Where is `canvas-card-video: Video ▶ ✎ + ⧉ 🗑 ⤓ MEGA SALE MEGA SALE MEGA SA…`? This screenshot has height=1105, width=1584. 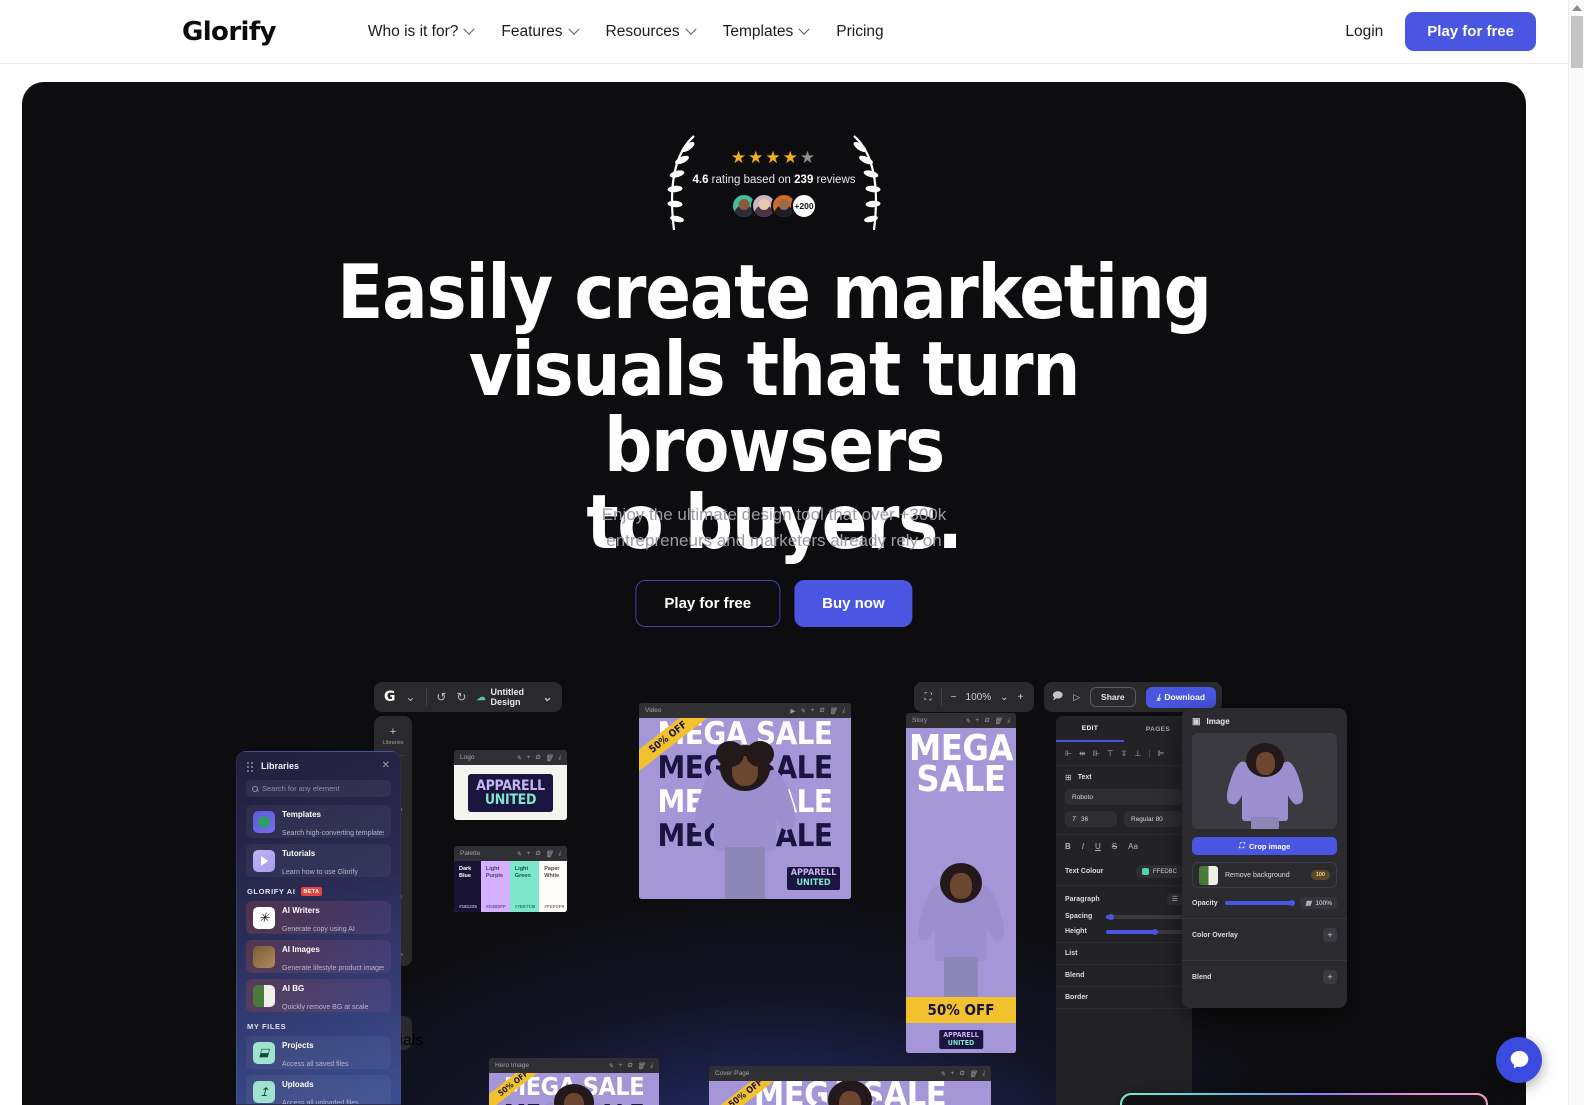 canvas-card-video: Video ▶ ✎ + ⧉ 🗑 ⤓ MEGA SALE MEGA SALE MEGA SA… is located at coordinates (745, 801).